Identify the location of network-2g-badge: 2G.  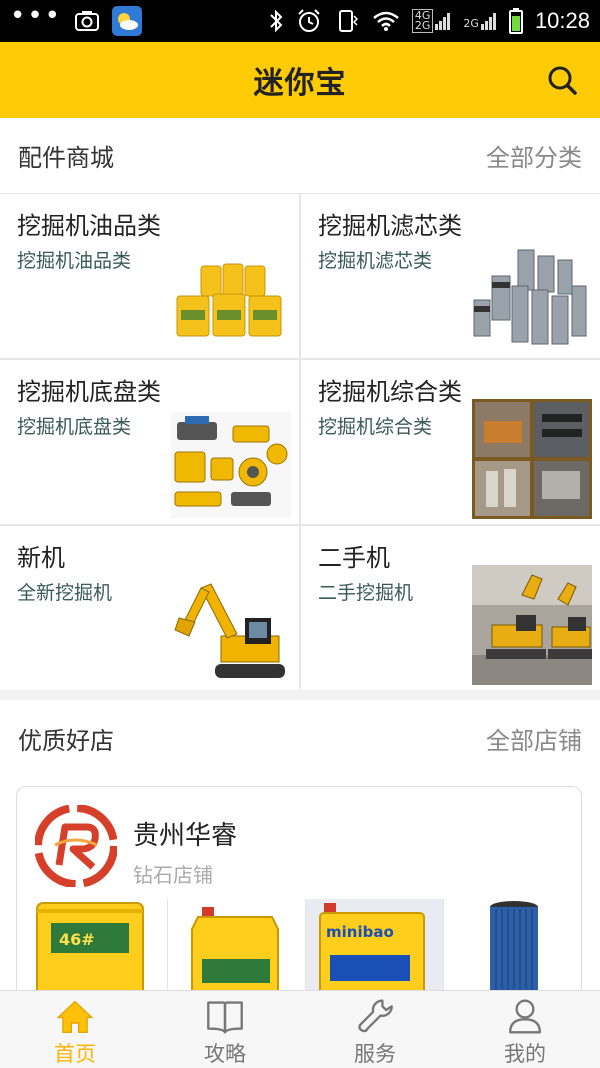
(480, 21).